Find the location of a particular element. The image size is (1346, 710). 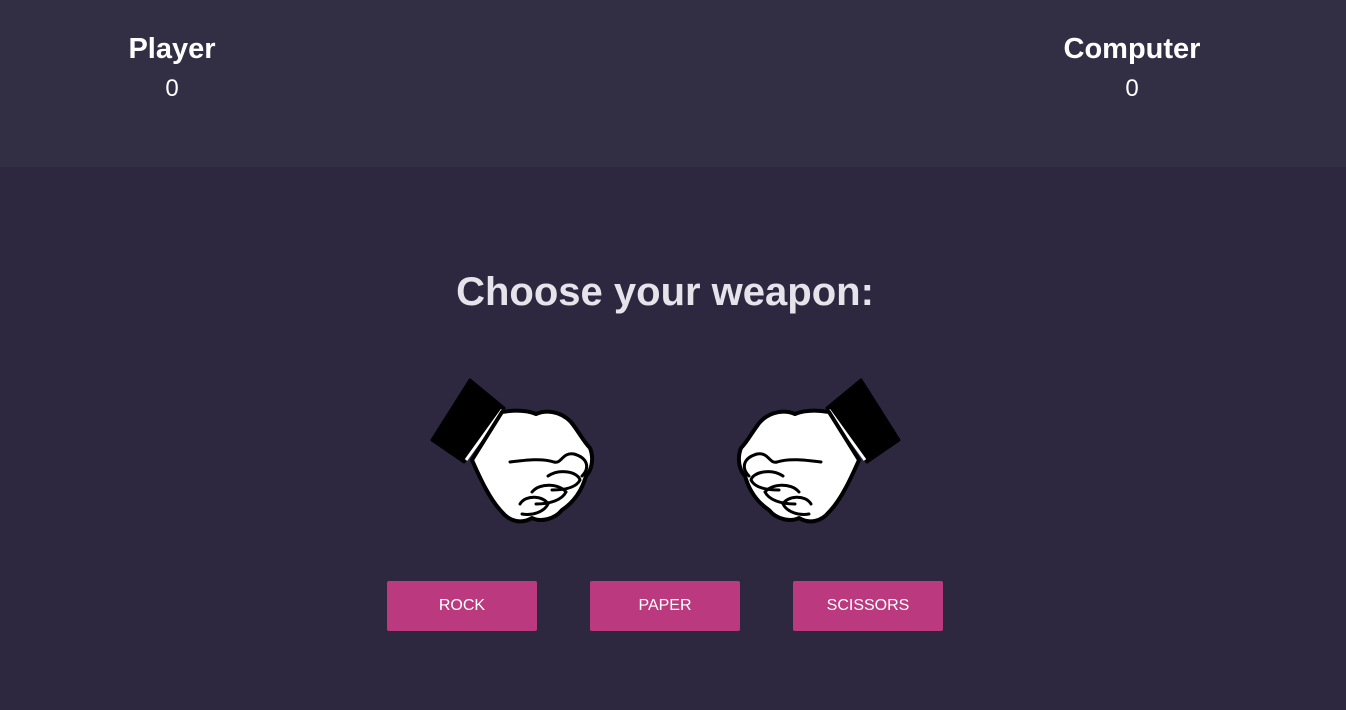

player-fist-icon is located at coordinates (513, 452).